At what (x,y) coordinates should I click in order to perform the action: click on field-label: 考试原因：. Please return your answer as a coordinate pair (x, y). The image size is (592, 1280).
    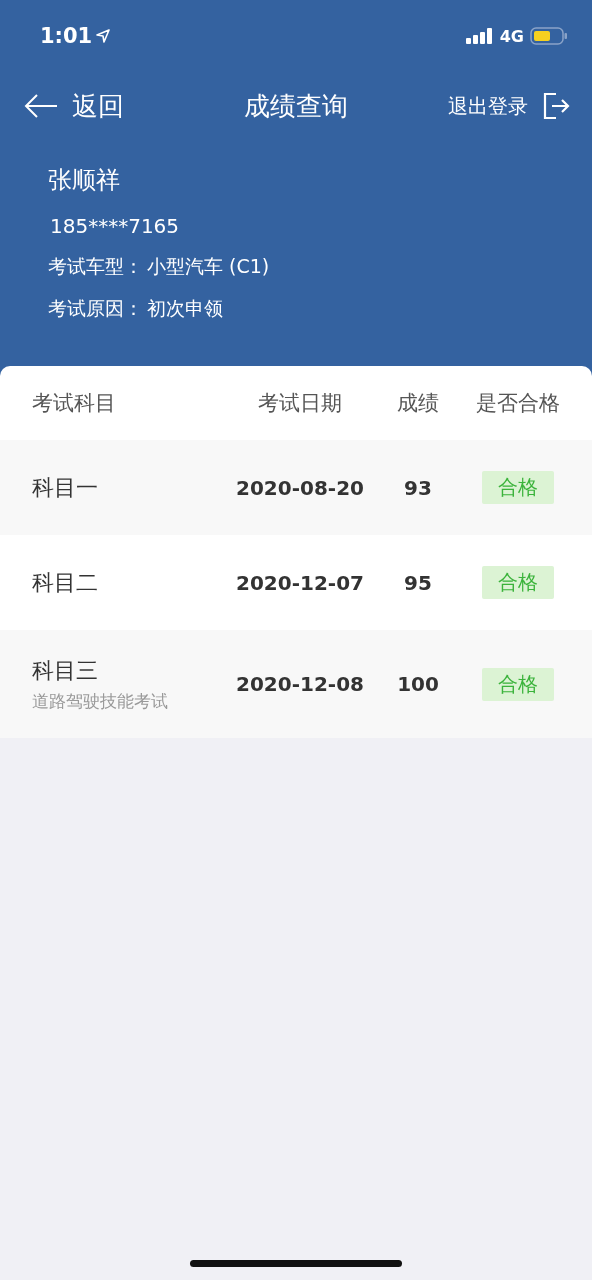
    Looking at the image, I should click on (95, 308).